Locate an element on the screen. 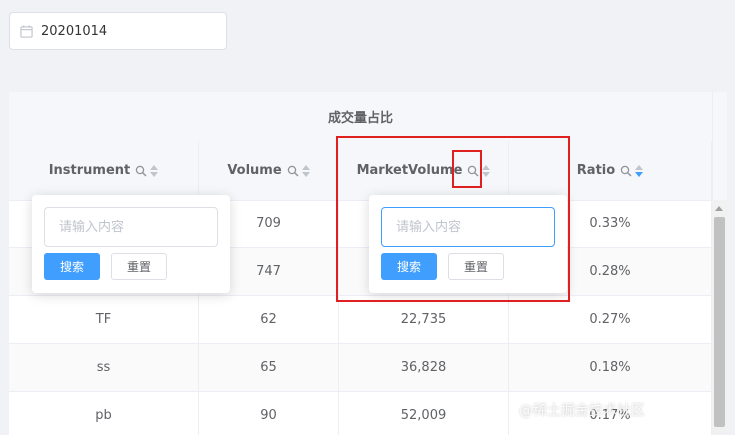 This screenshot has height=435, width=735. filter-popover-instrument: 搜索 重置 is located at coordinates (131, 244).